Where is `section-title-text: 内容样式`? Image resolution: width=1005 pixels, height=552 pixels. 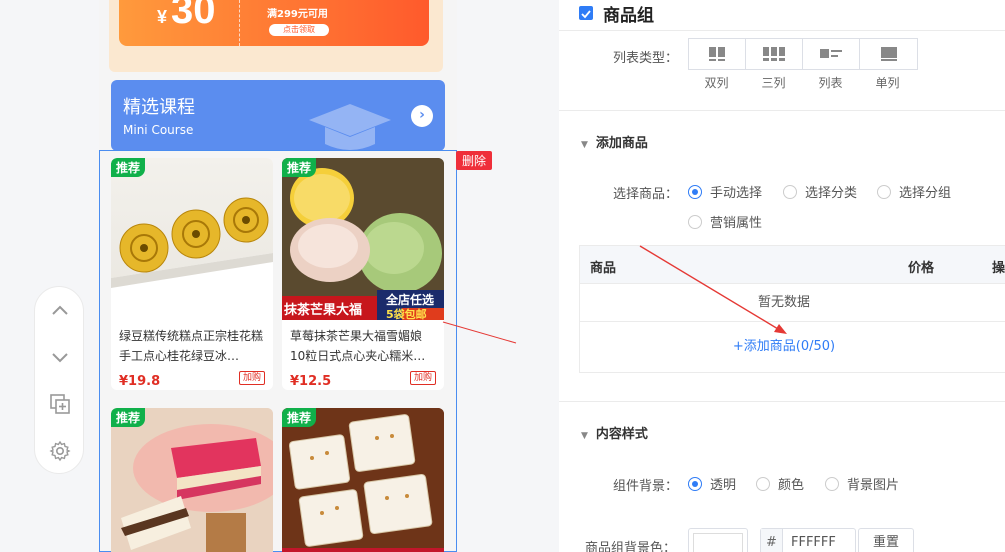
section-title-text: 内容样式 is located at coordinates (621, 434).